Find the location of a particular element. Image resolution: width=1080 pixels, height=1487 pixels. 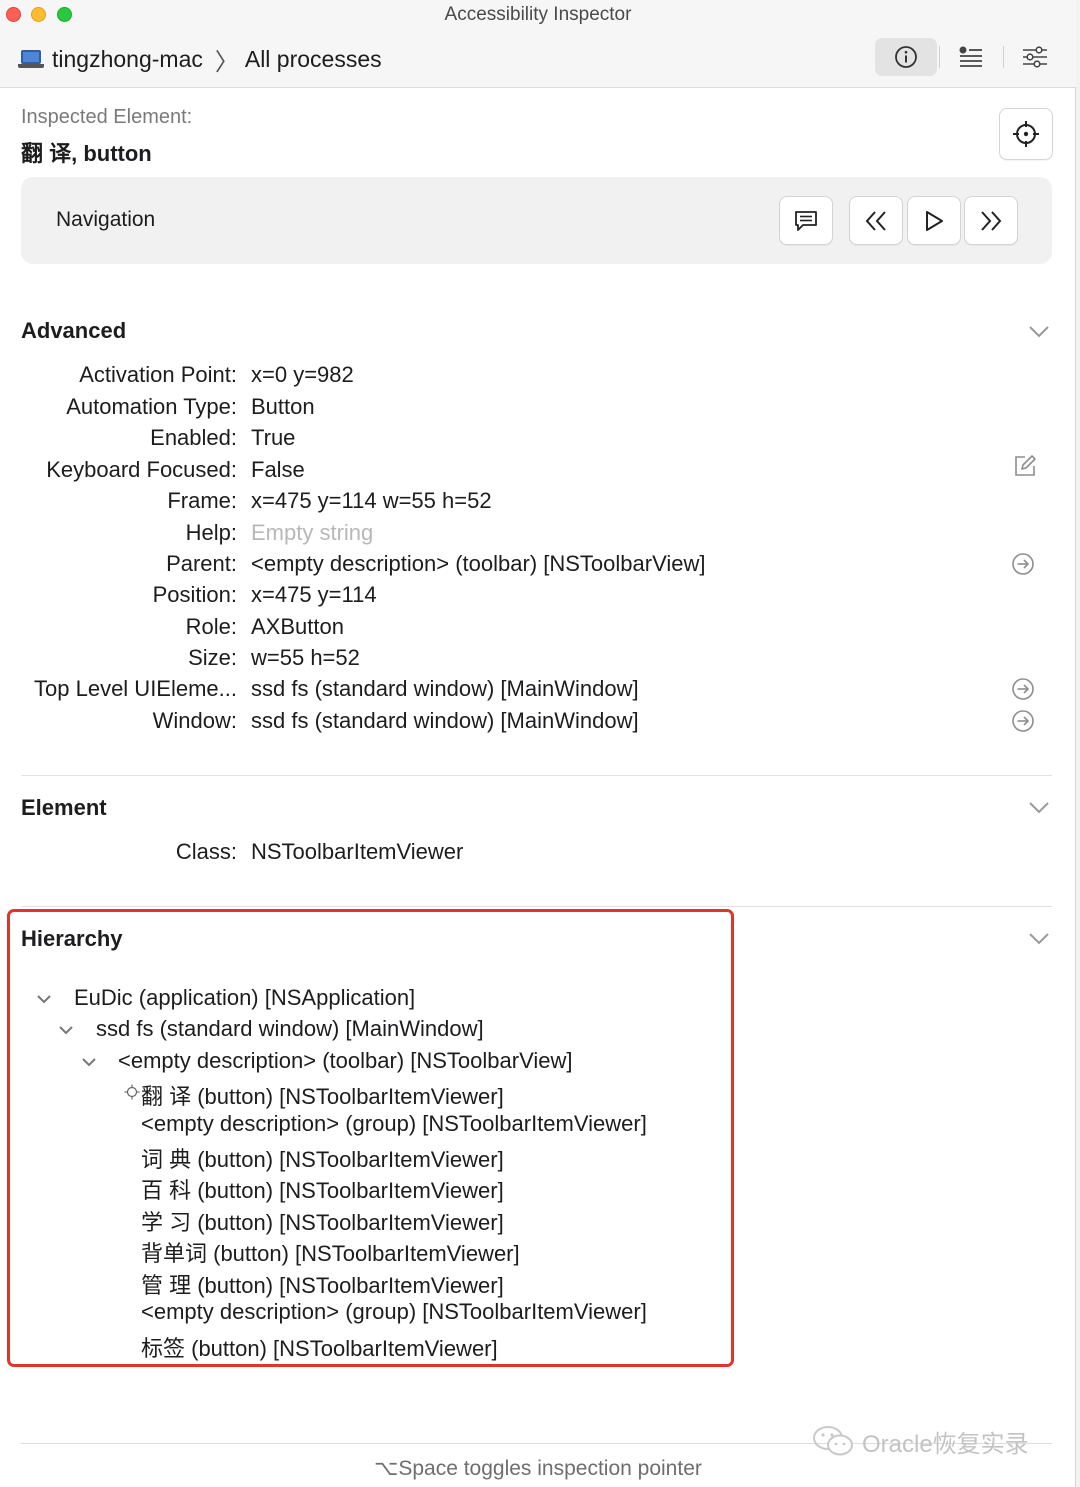

inspected-element-label: Inspected Element: is located at coordinates (107, 117).